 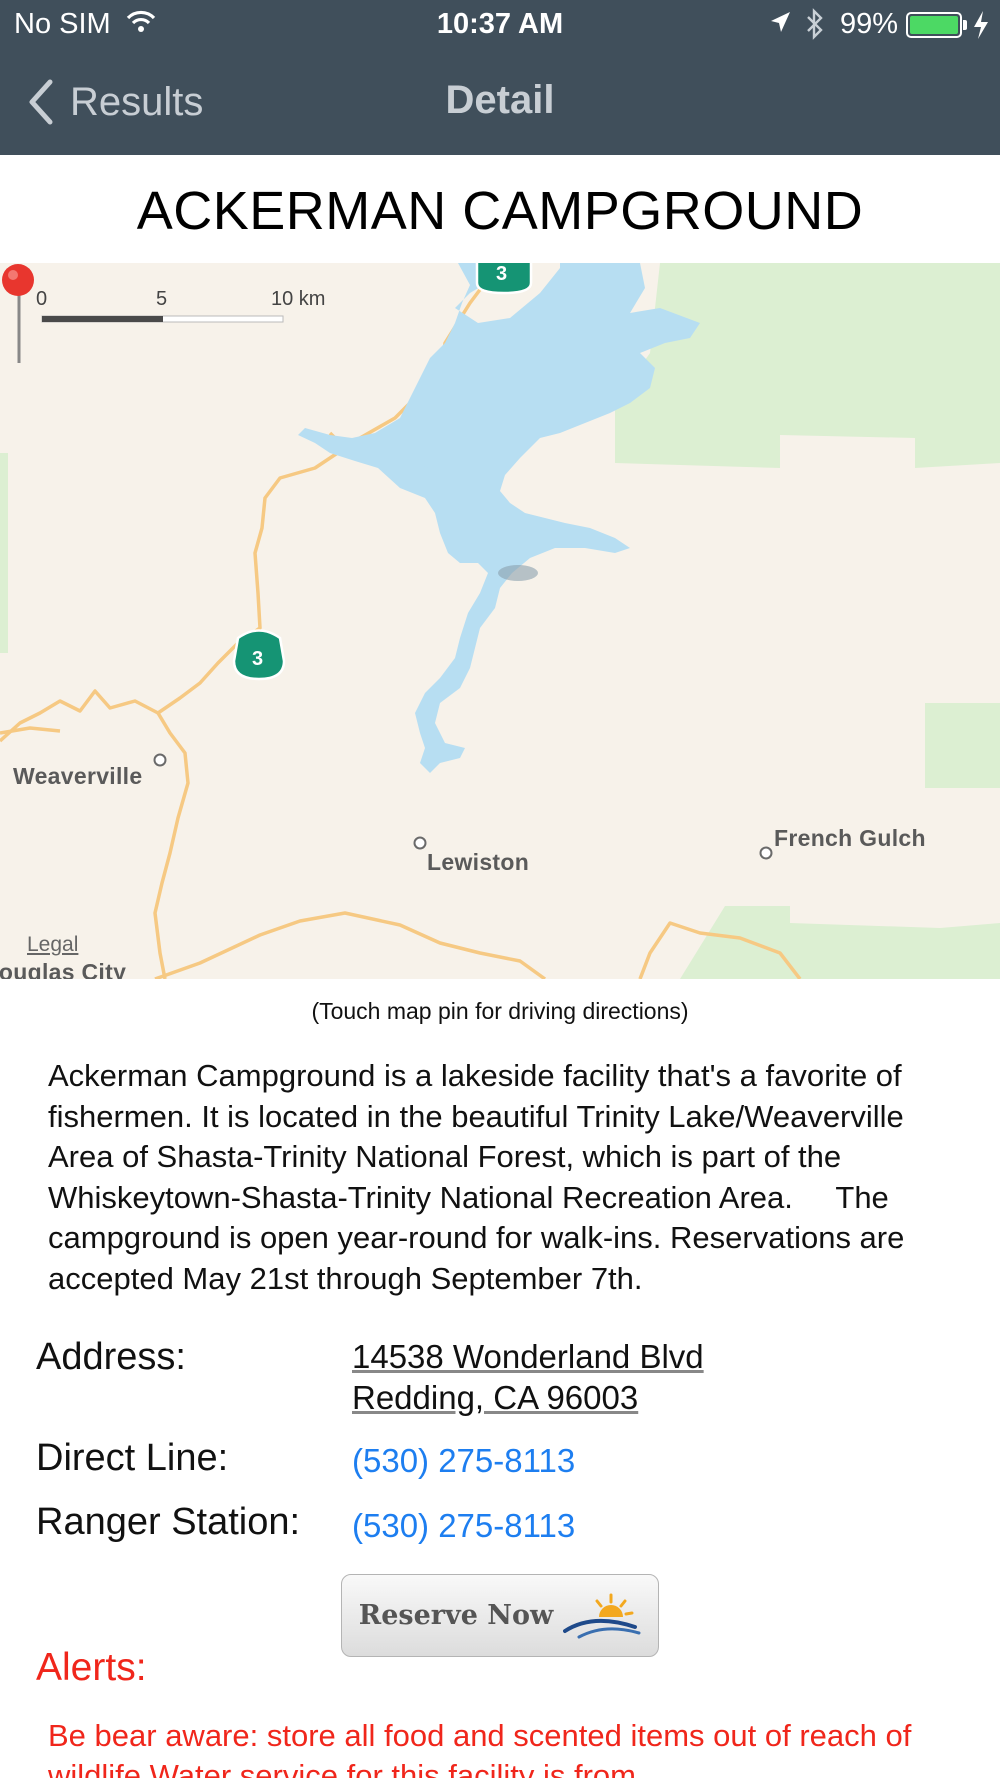 What do you see at coordinates (168, 1522) in the screenshot?
I see `ranger-station-label: Ranger Station:` at bounding box center [168, 1522].